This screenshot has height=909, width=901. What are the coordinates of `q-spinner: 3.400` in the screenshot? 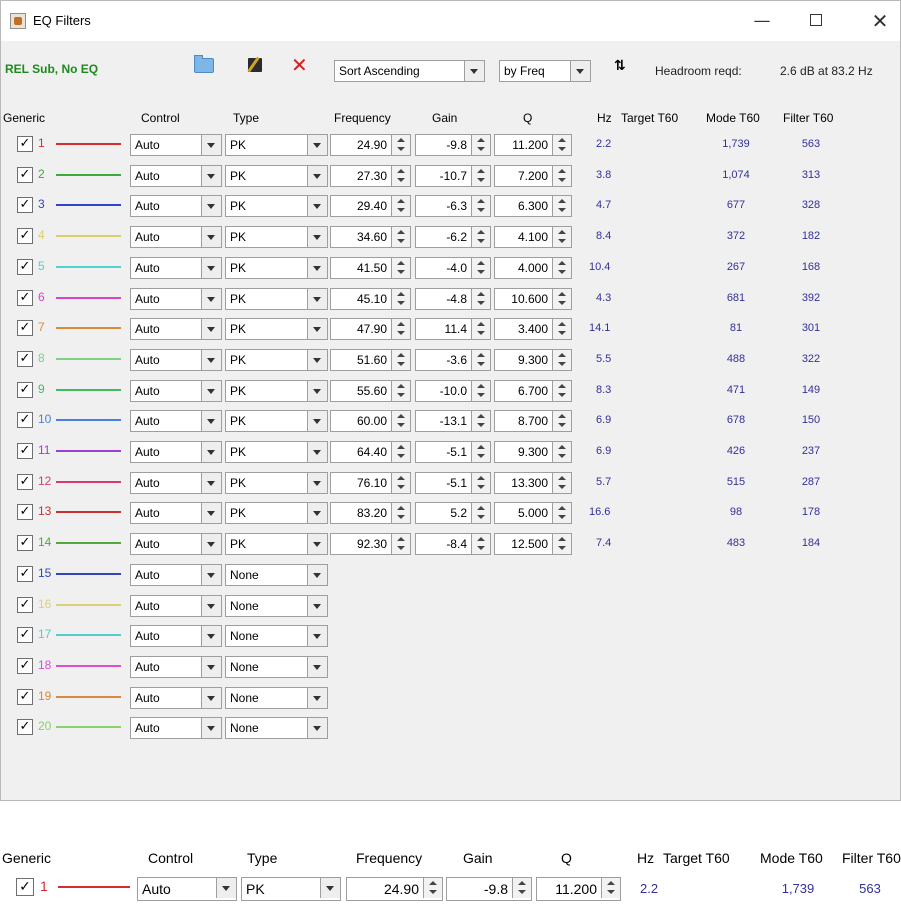 It's located at (533, 329).